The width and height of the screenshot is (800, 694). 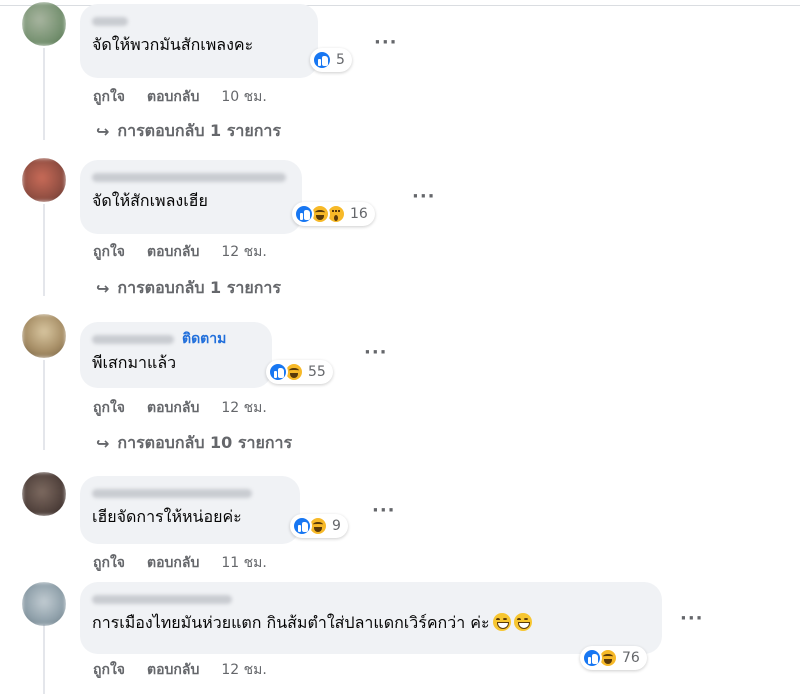 I want to click on comment-bubble: จัดให้สักเพลงเฮีย, so click(x=191, y=197).